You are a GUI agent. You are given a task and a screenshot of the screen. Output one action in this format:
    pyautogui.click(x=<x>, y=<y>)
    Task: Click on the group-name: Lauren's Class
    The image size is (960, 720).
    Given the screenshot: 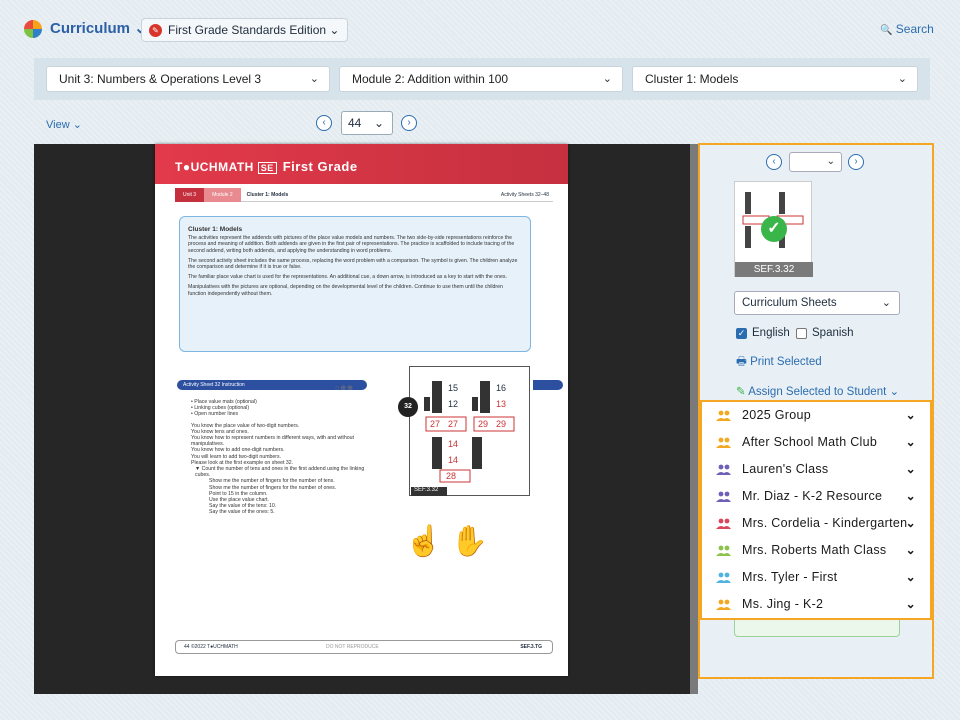 What is the action you would take?
    pyautogui.click(x=785, y=469)
    